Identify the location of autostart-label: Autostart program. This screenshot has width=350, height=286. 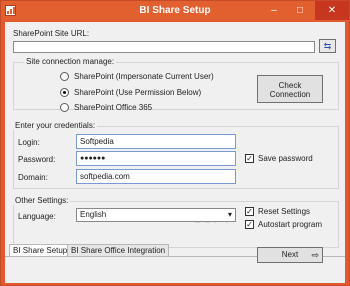
(290, 224).